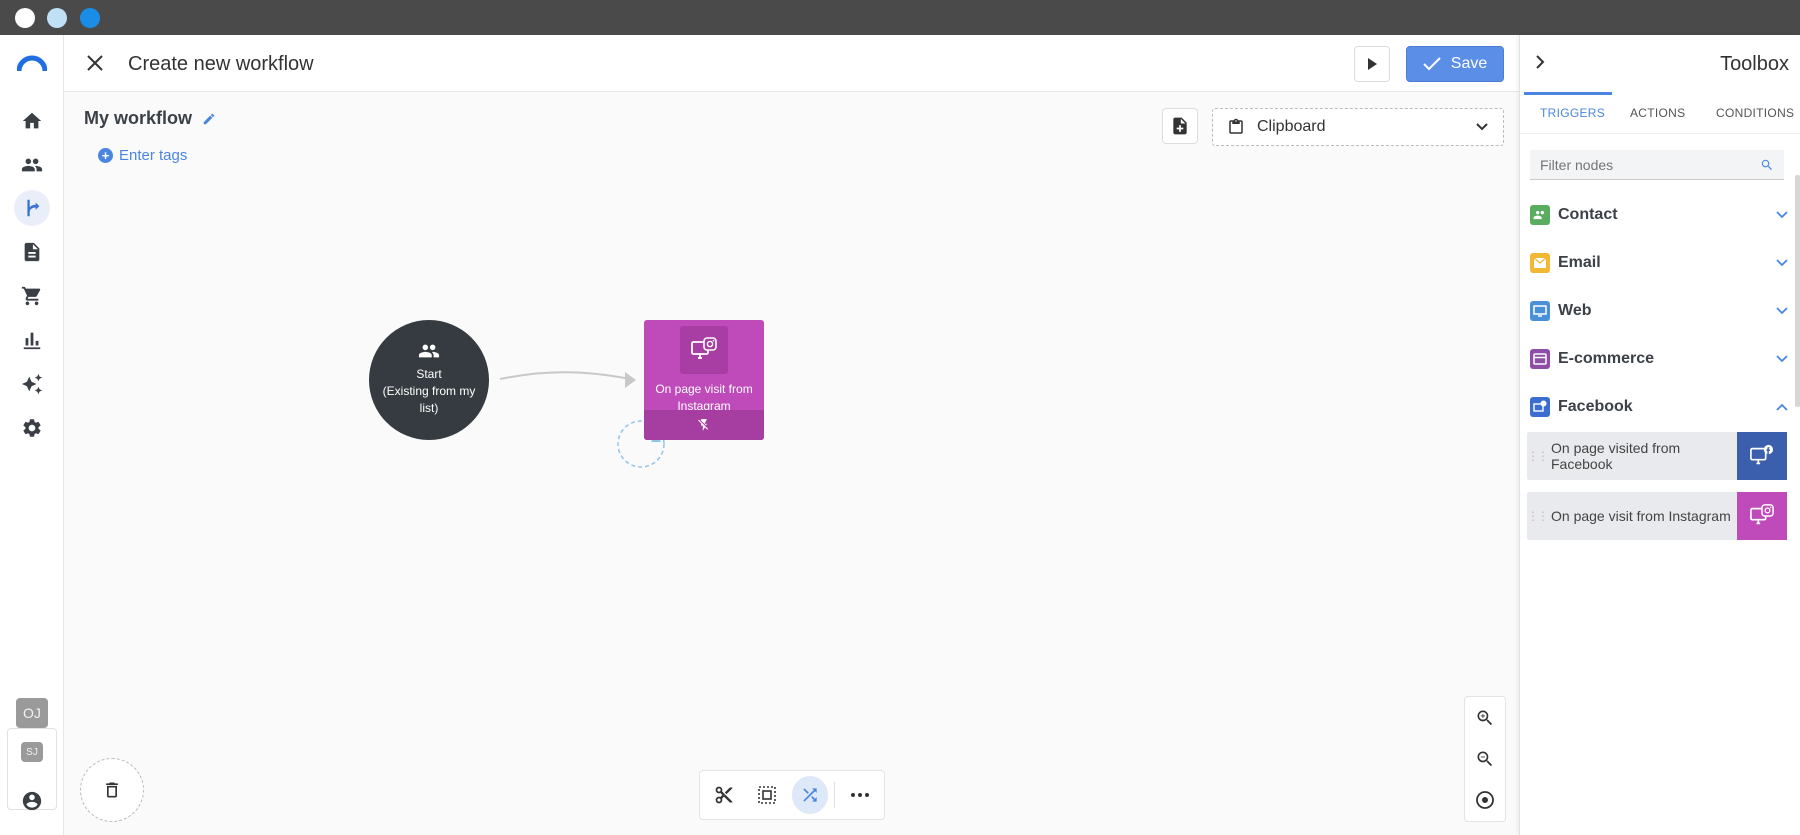  What do you see at coordinates (835, 795) in the screenshot?
I see `toolbar-divider` at bounding box center [835, 795].